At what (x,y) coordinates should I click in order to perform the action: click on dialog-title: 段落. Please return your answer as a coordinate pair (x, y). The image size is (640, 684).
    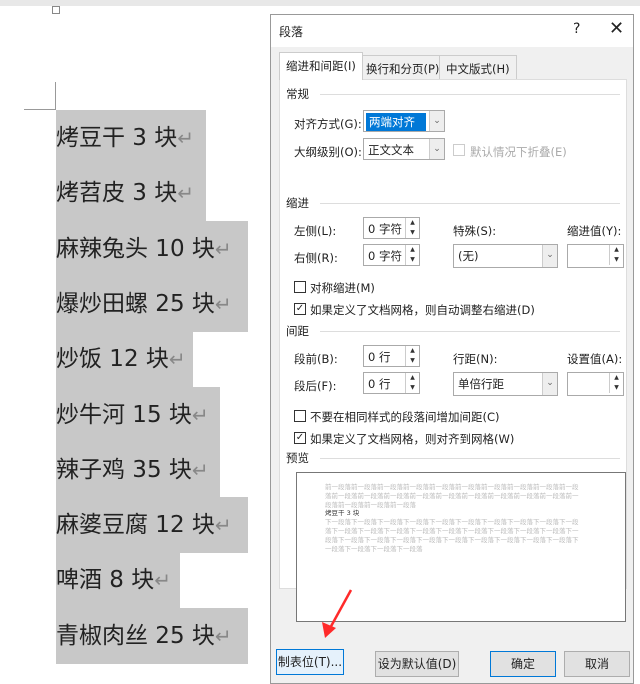
    Looking at the image, I should click on (291, 32).